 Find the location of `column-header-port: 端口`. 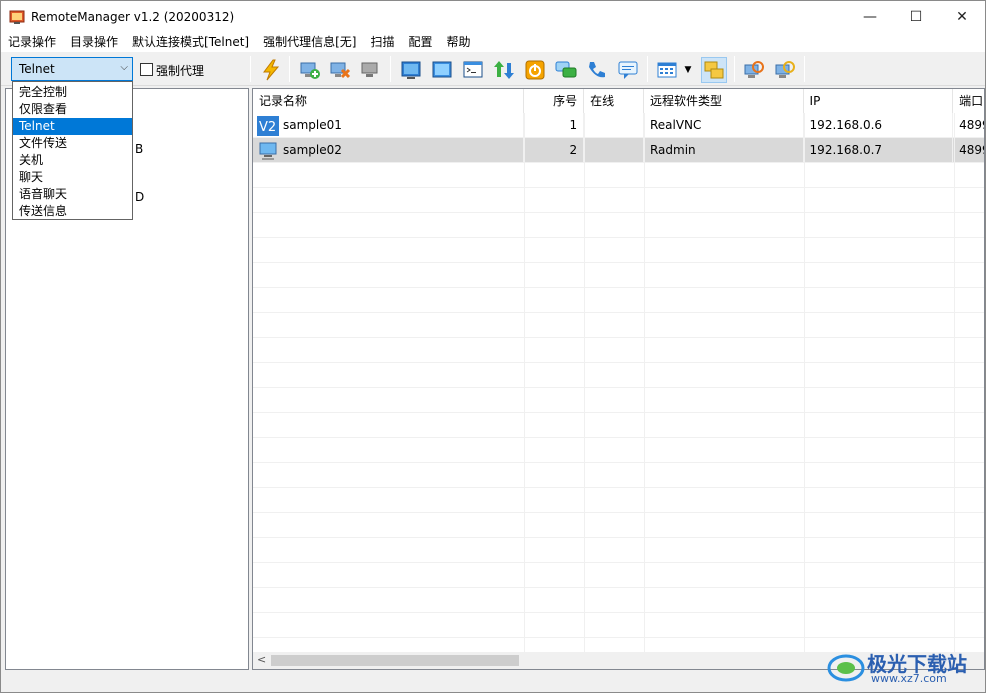

column-header-port: 端口 is located at coordinates (968, 101).